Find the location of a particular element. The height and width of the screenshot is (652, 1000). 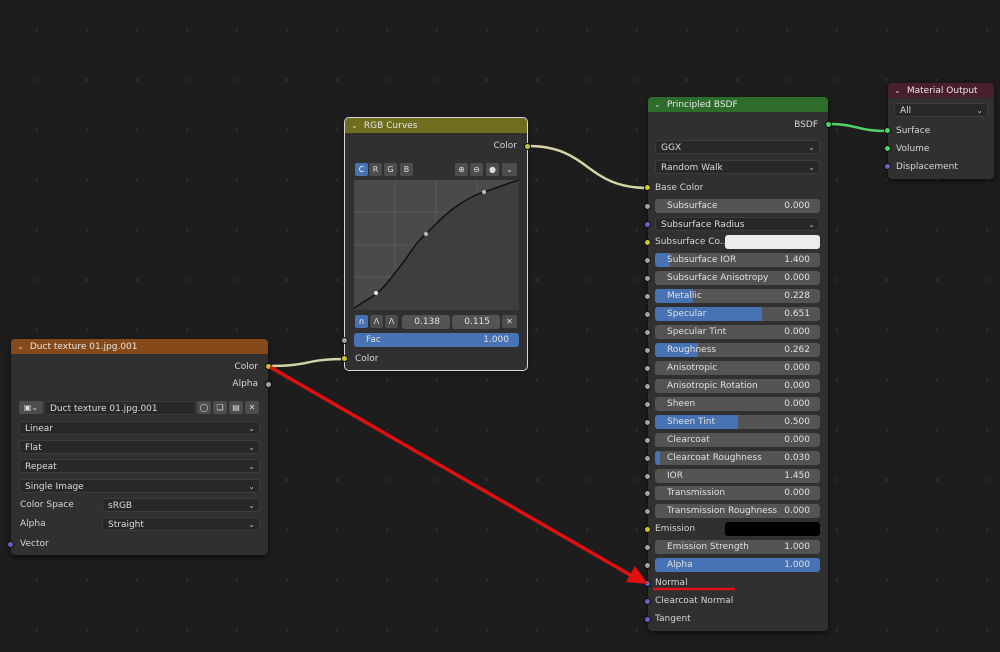

bsdf-slider-anisotropic: Anisotropic 0.000 is located at coordinates (737, 368).